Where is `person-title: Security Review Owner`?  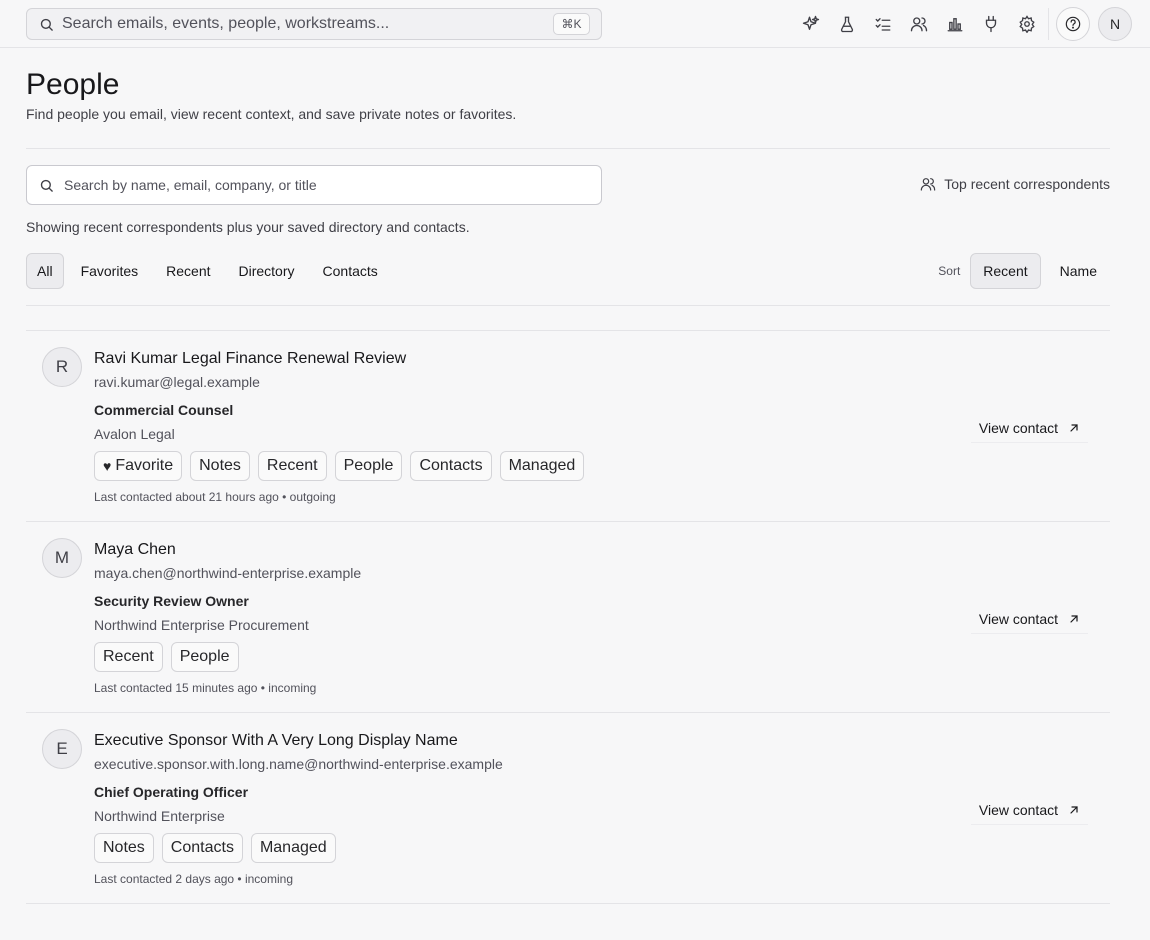
person-title: Security Review Owner is located at coordinates (171, 601).